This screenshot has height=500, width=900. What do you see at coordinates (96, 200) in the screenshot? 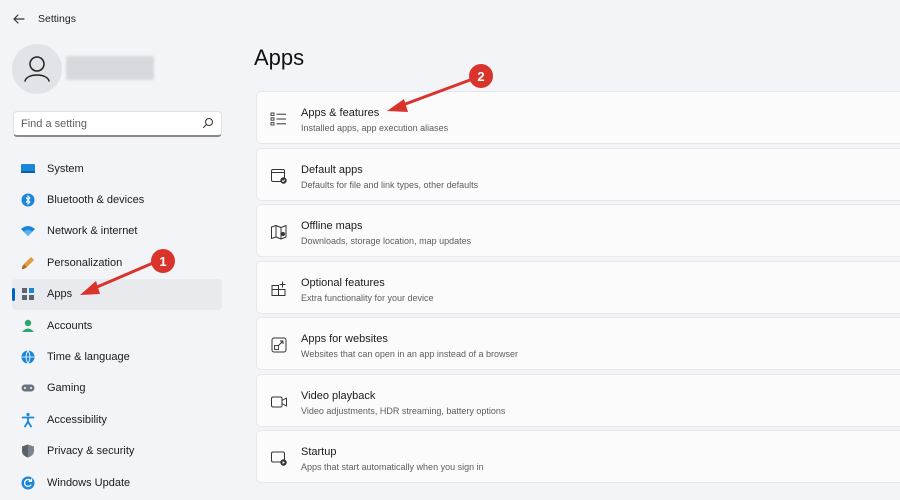
I see `sidebar-item-label: Bluetooth & devices` at bounding box center [96, 200].